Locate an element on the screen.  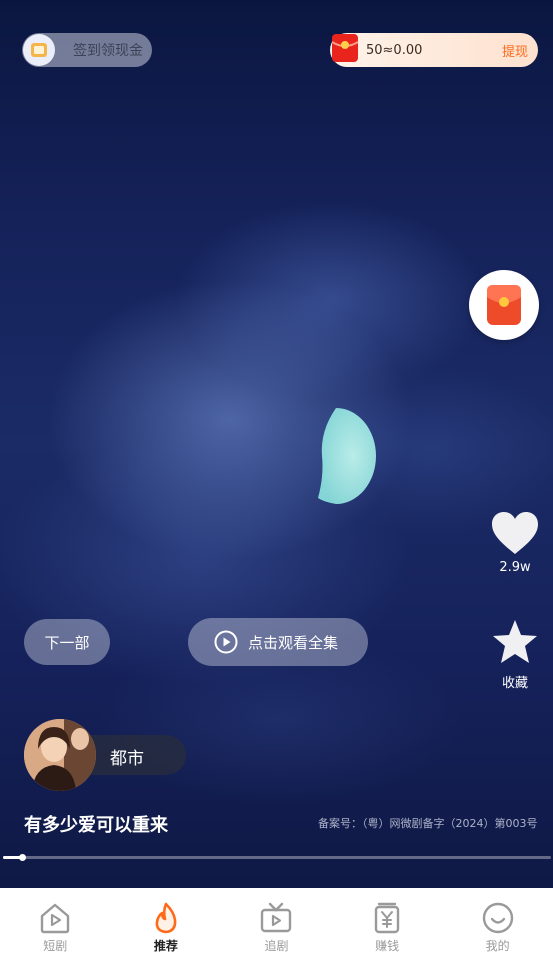
nav-item-shorts: 短剧 is located at coordinates (55, 926).